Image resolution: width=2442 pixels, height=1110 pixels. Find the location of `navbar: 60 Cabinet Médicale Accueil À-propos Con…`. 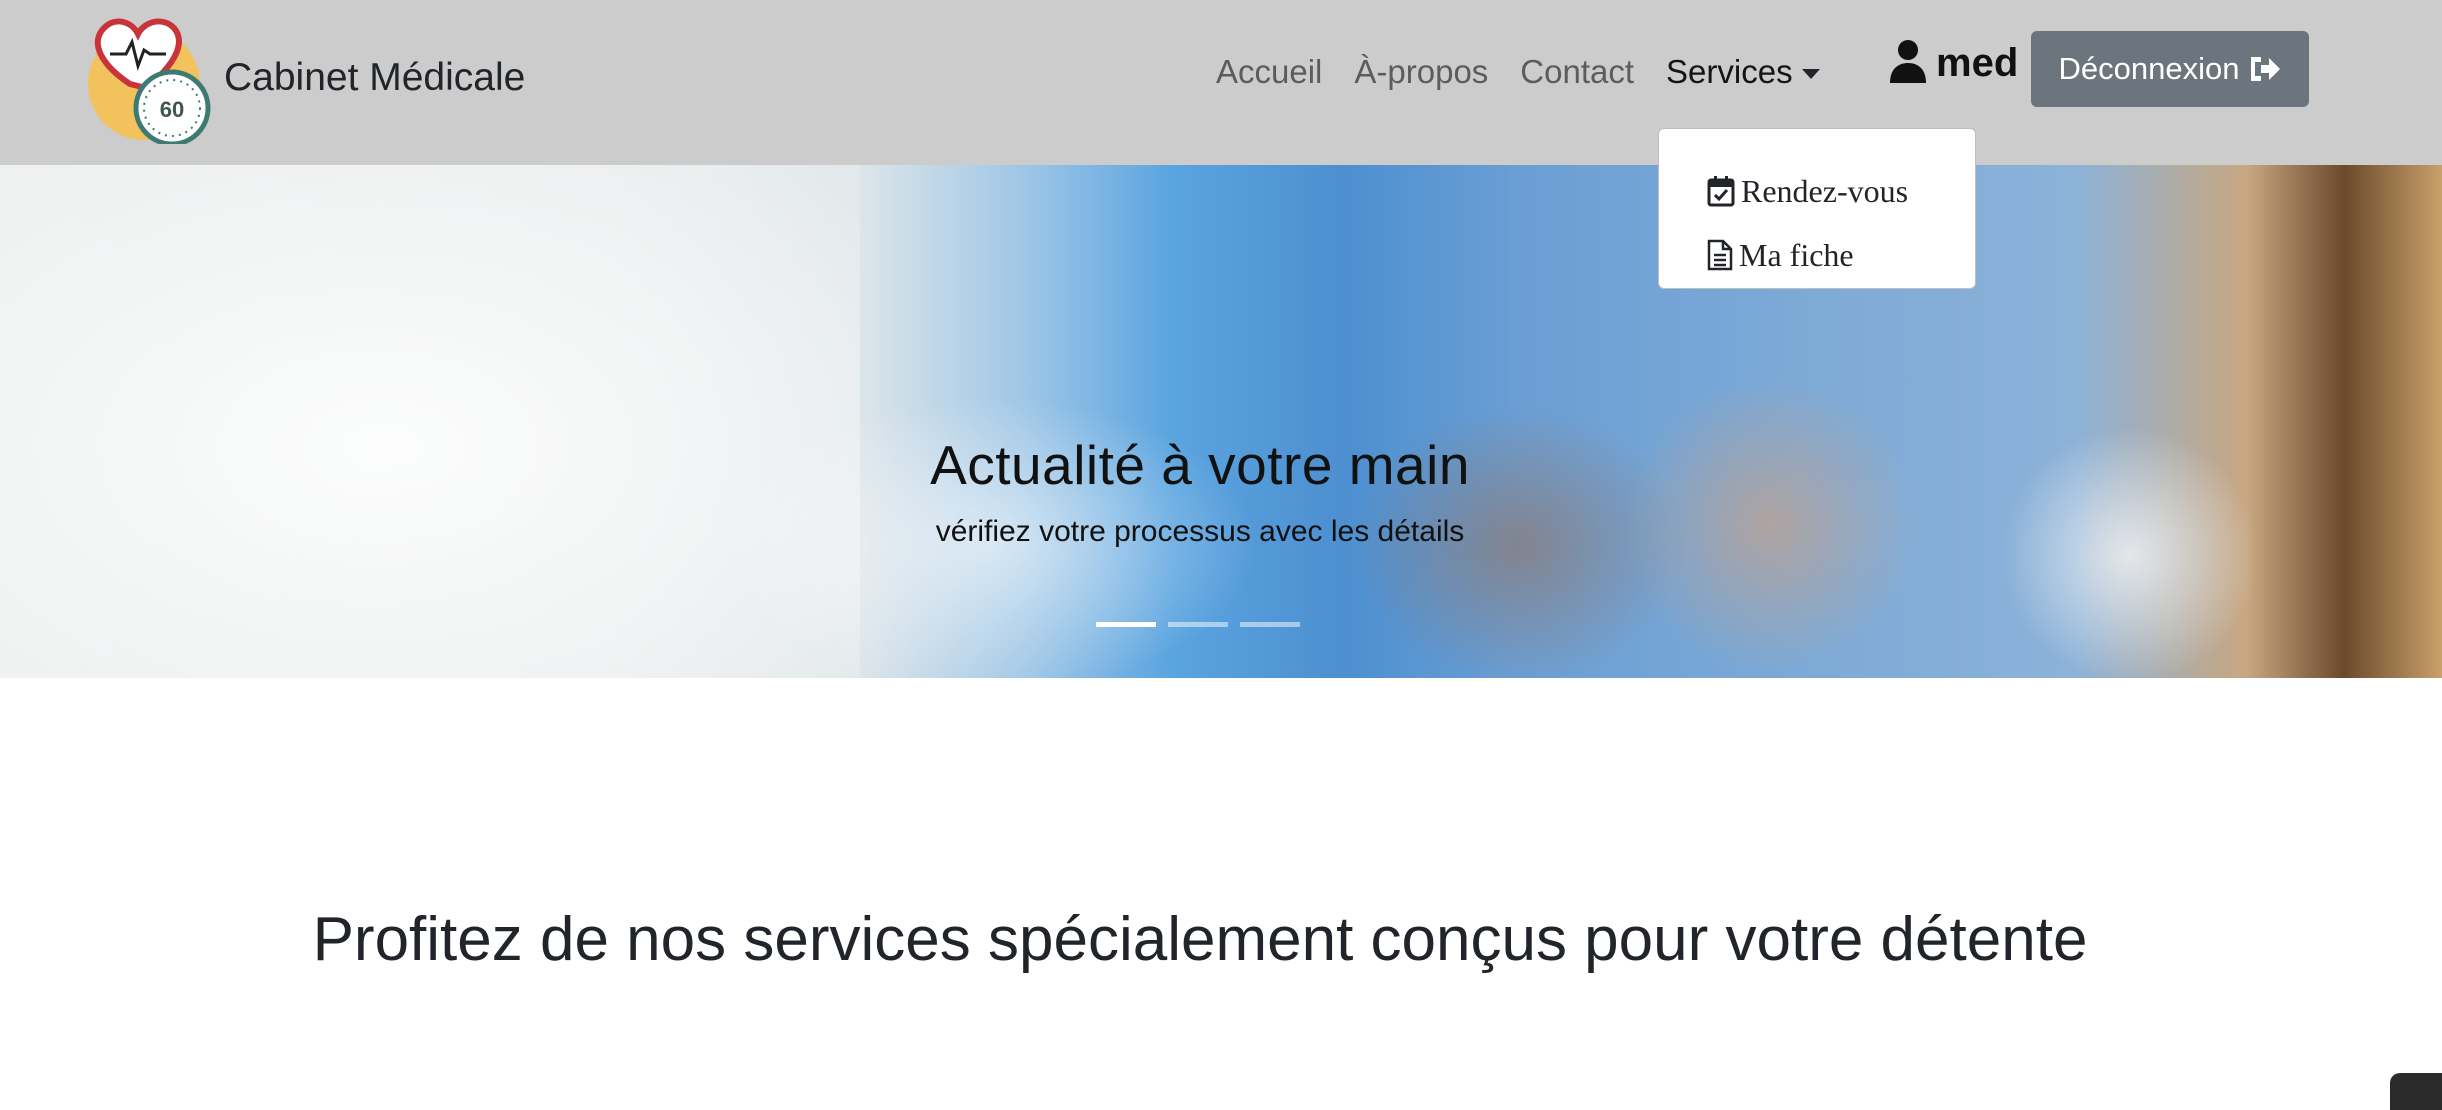

navbar: 60 Cabinet Médicale Accueil À-propos Con… is located at coordinates (1221, 82).